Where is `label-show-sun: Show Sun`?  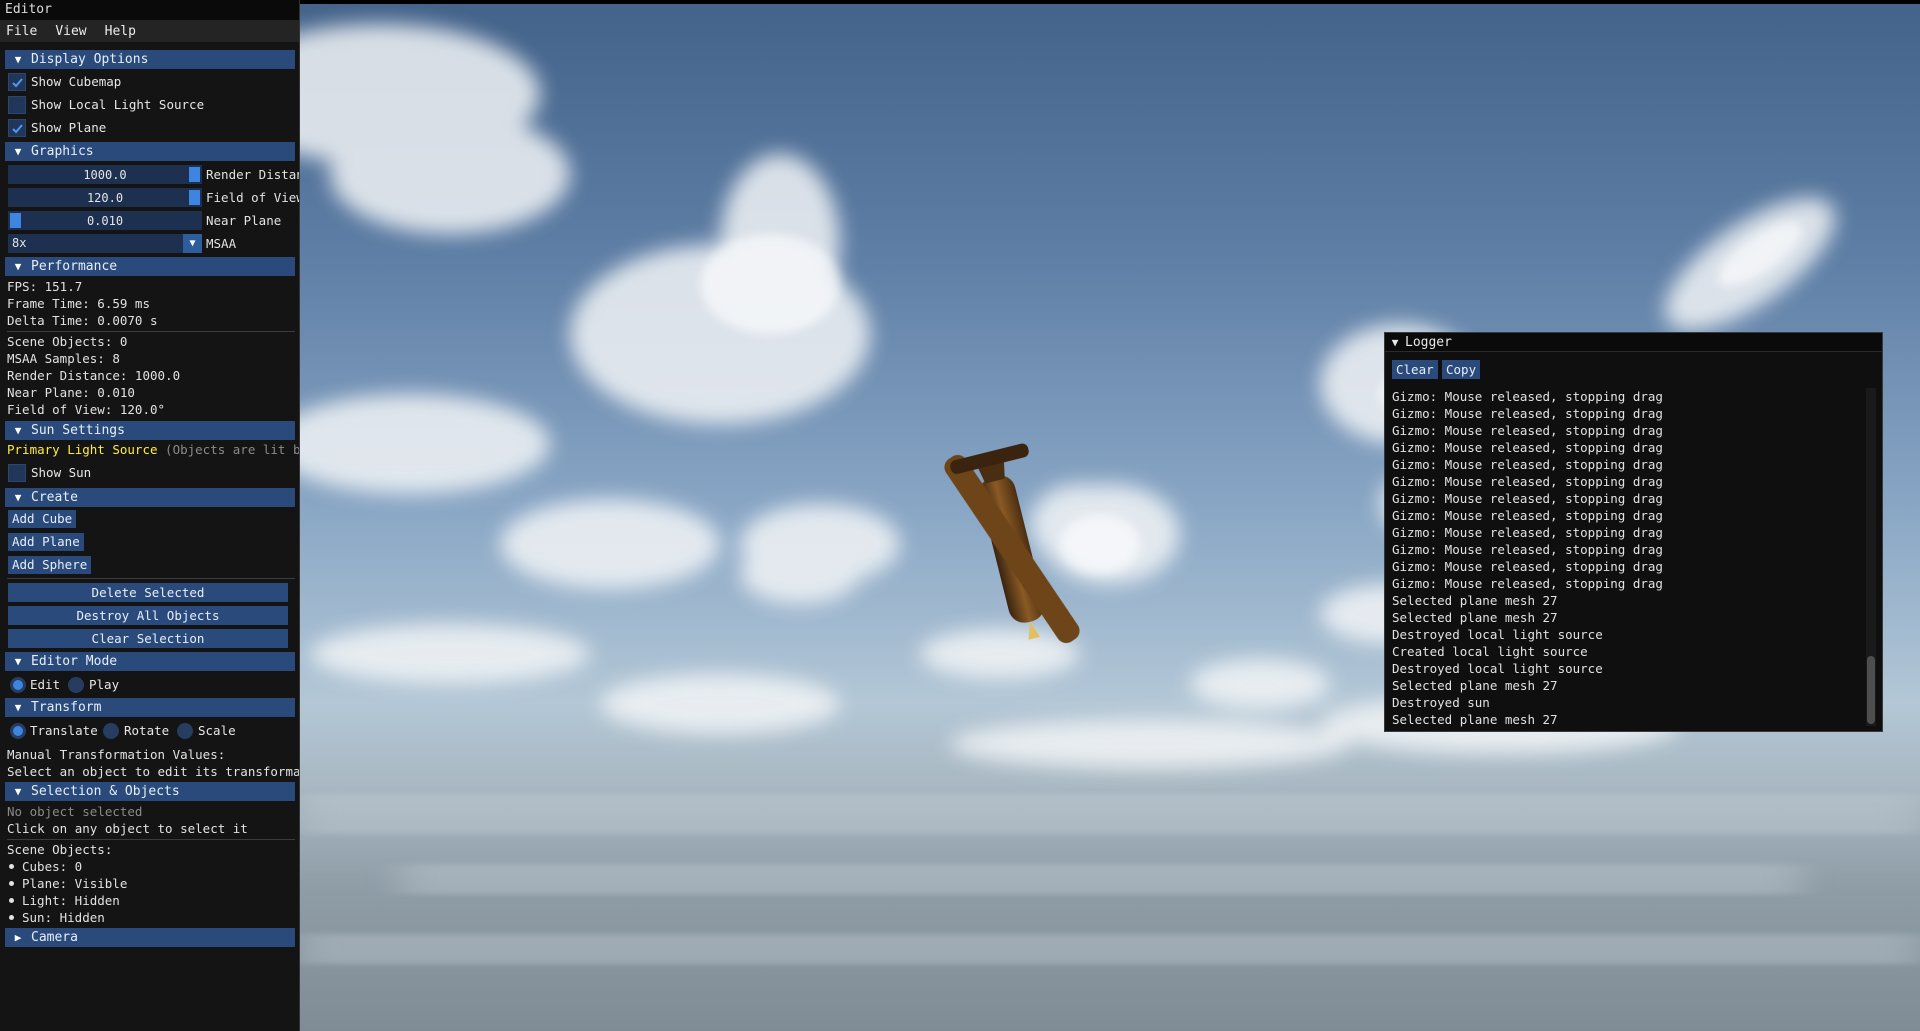 label-show-sun: Show Sun is located at coordinates (61, 472).